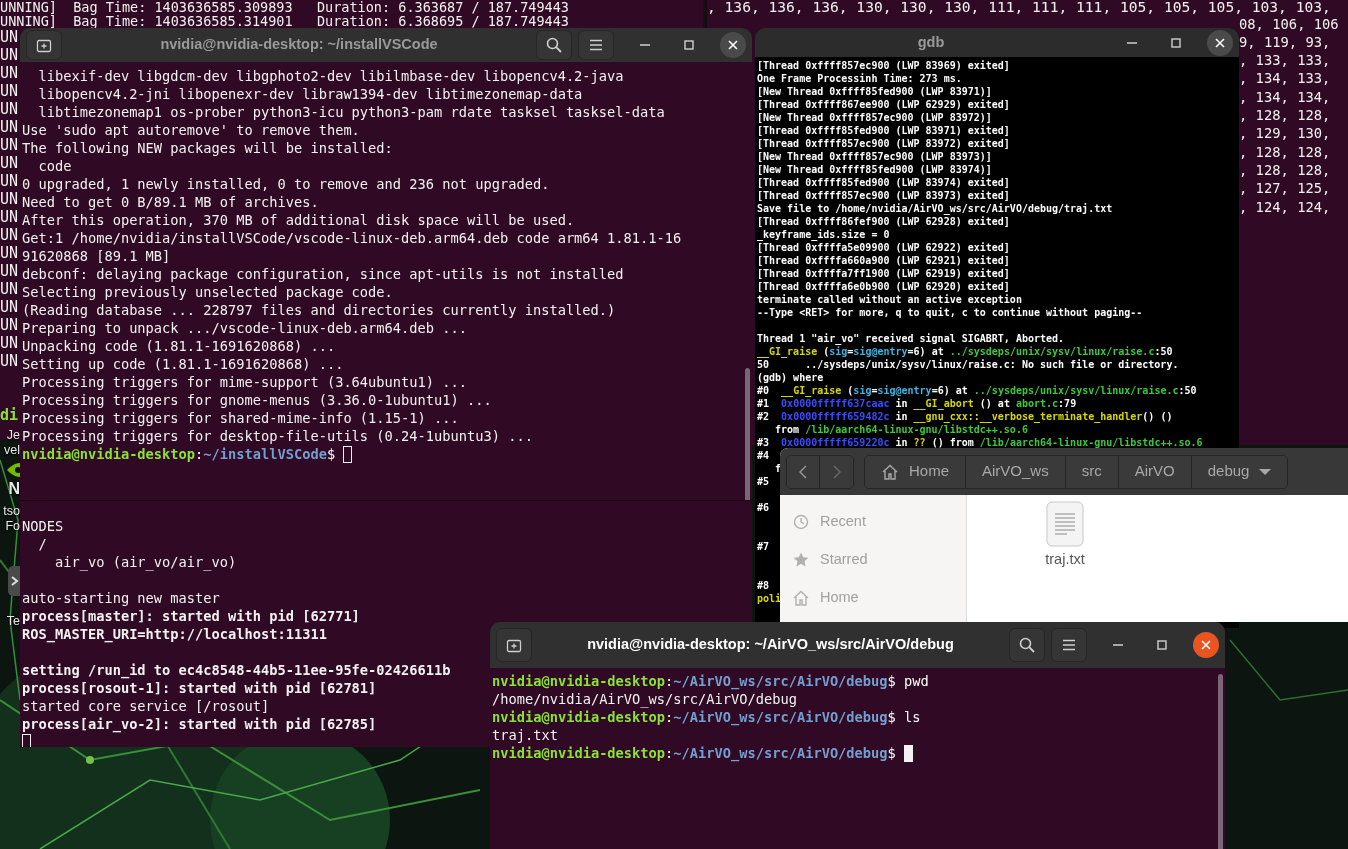 This screenshot has height=849, width=1348. Describe the element at coordinates (310, 94) in the screenshot. I see `terminal-line: libopencv4.2-jni libopenexr-dev libraw1394-dev libtimezonemap-data` at that location.